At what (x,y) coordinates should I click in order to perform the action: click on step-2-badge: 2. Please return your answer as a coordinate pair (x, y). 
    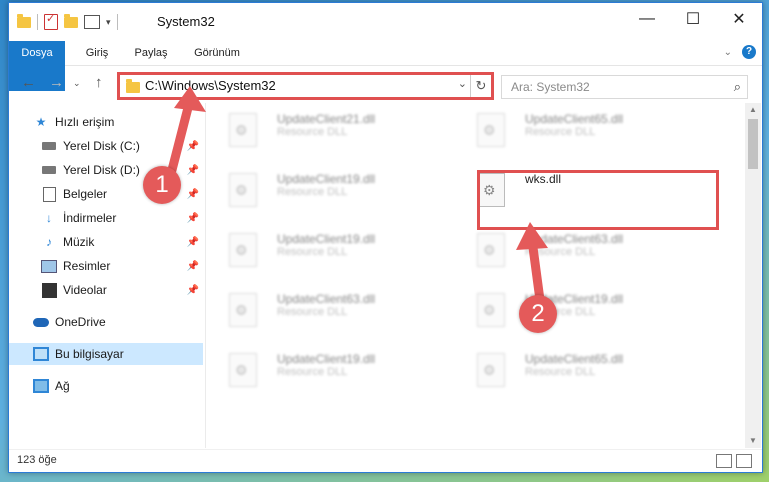
    Looking at the image, I should click on (538, 314).